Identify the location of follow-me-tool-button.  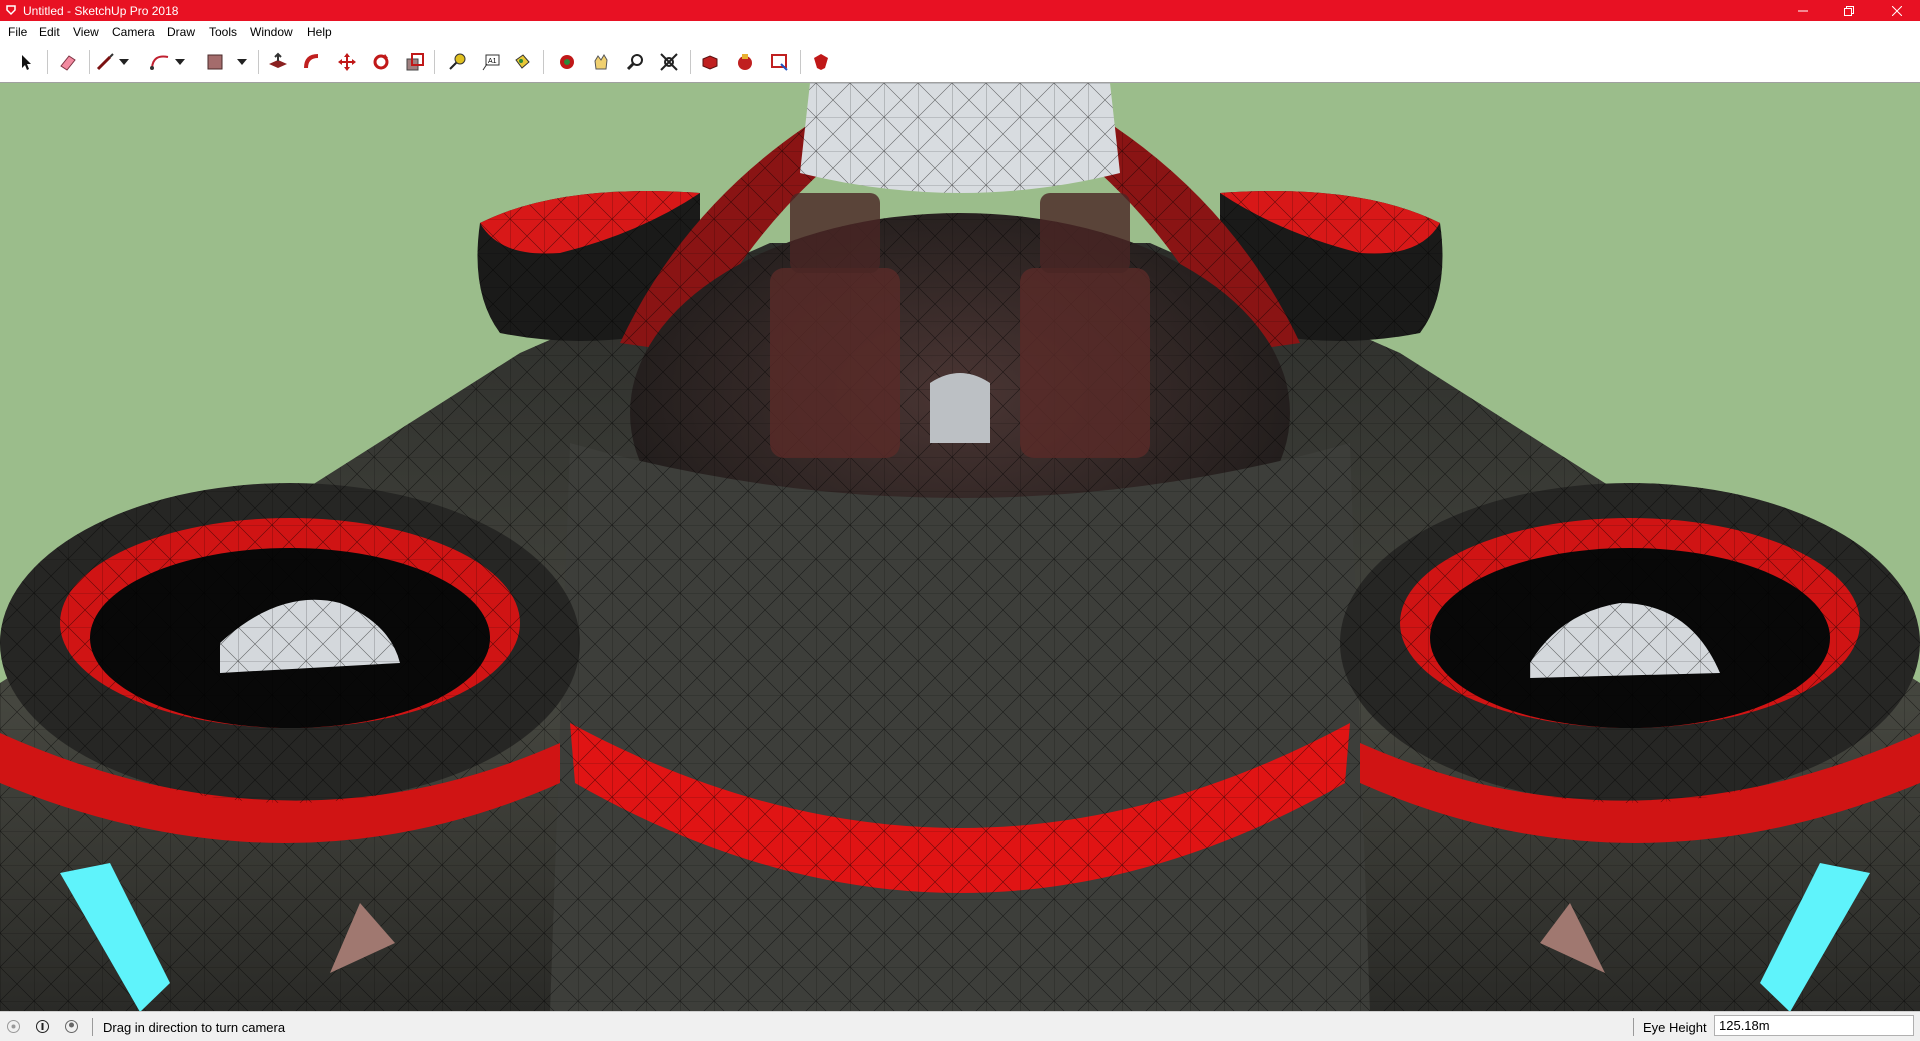
(312, 62).